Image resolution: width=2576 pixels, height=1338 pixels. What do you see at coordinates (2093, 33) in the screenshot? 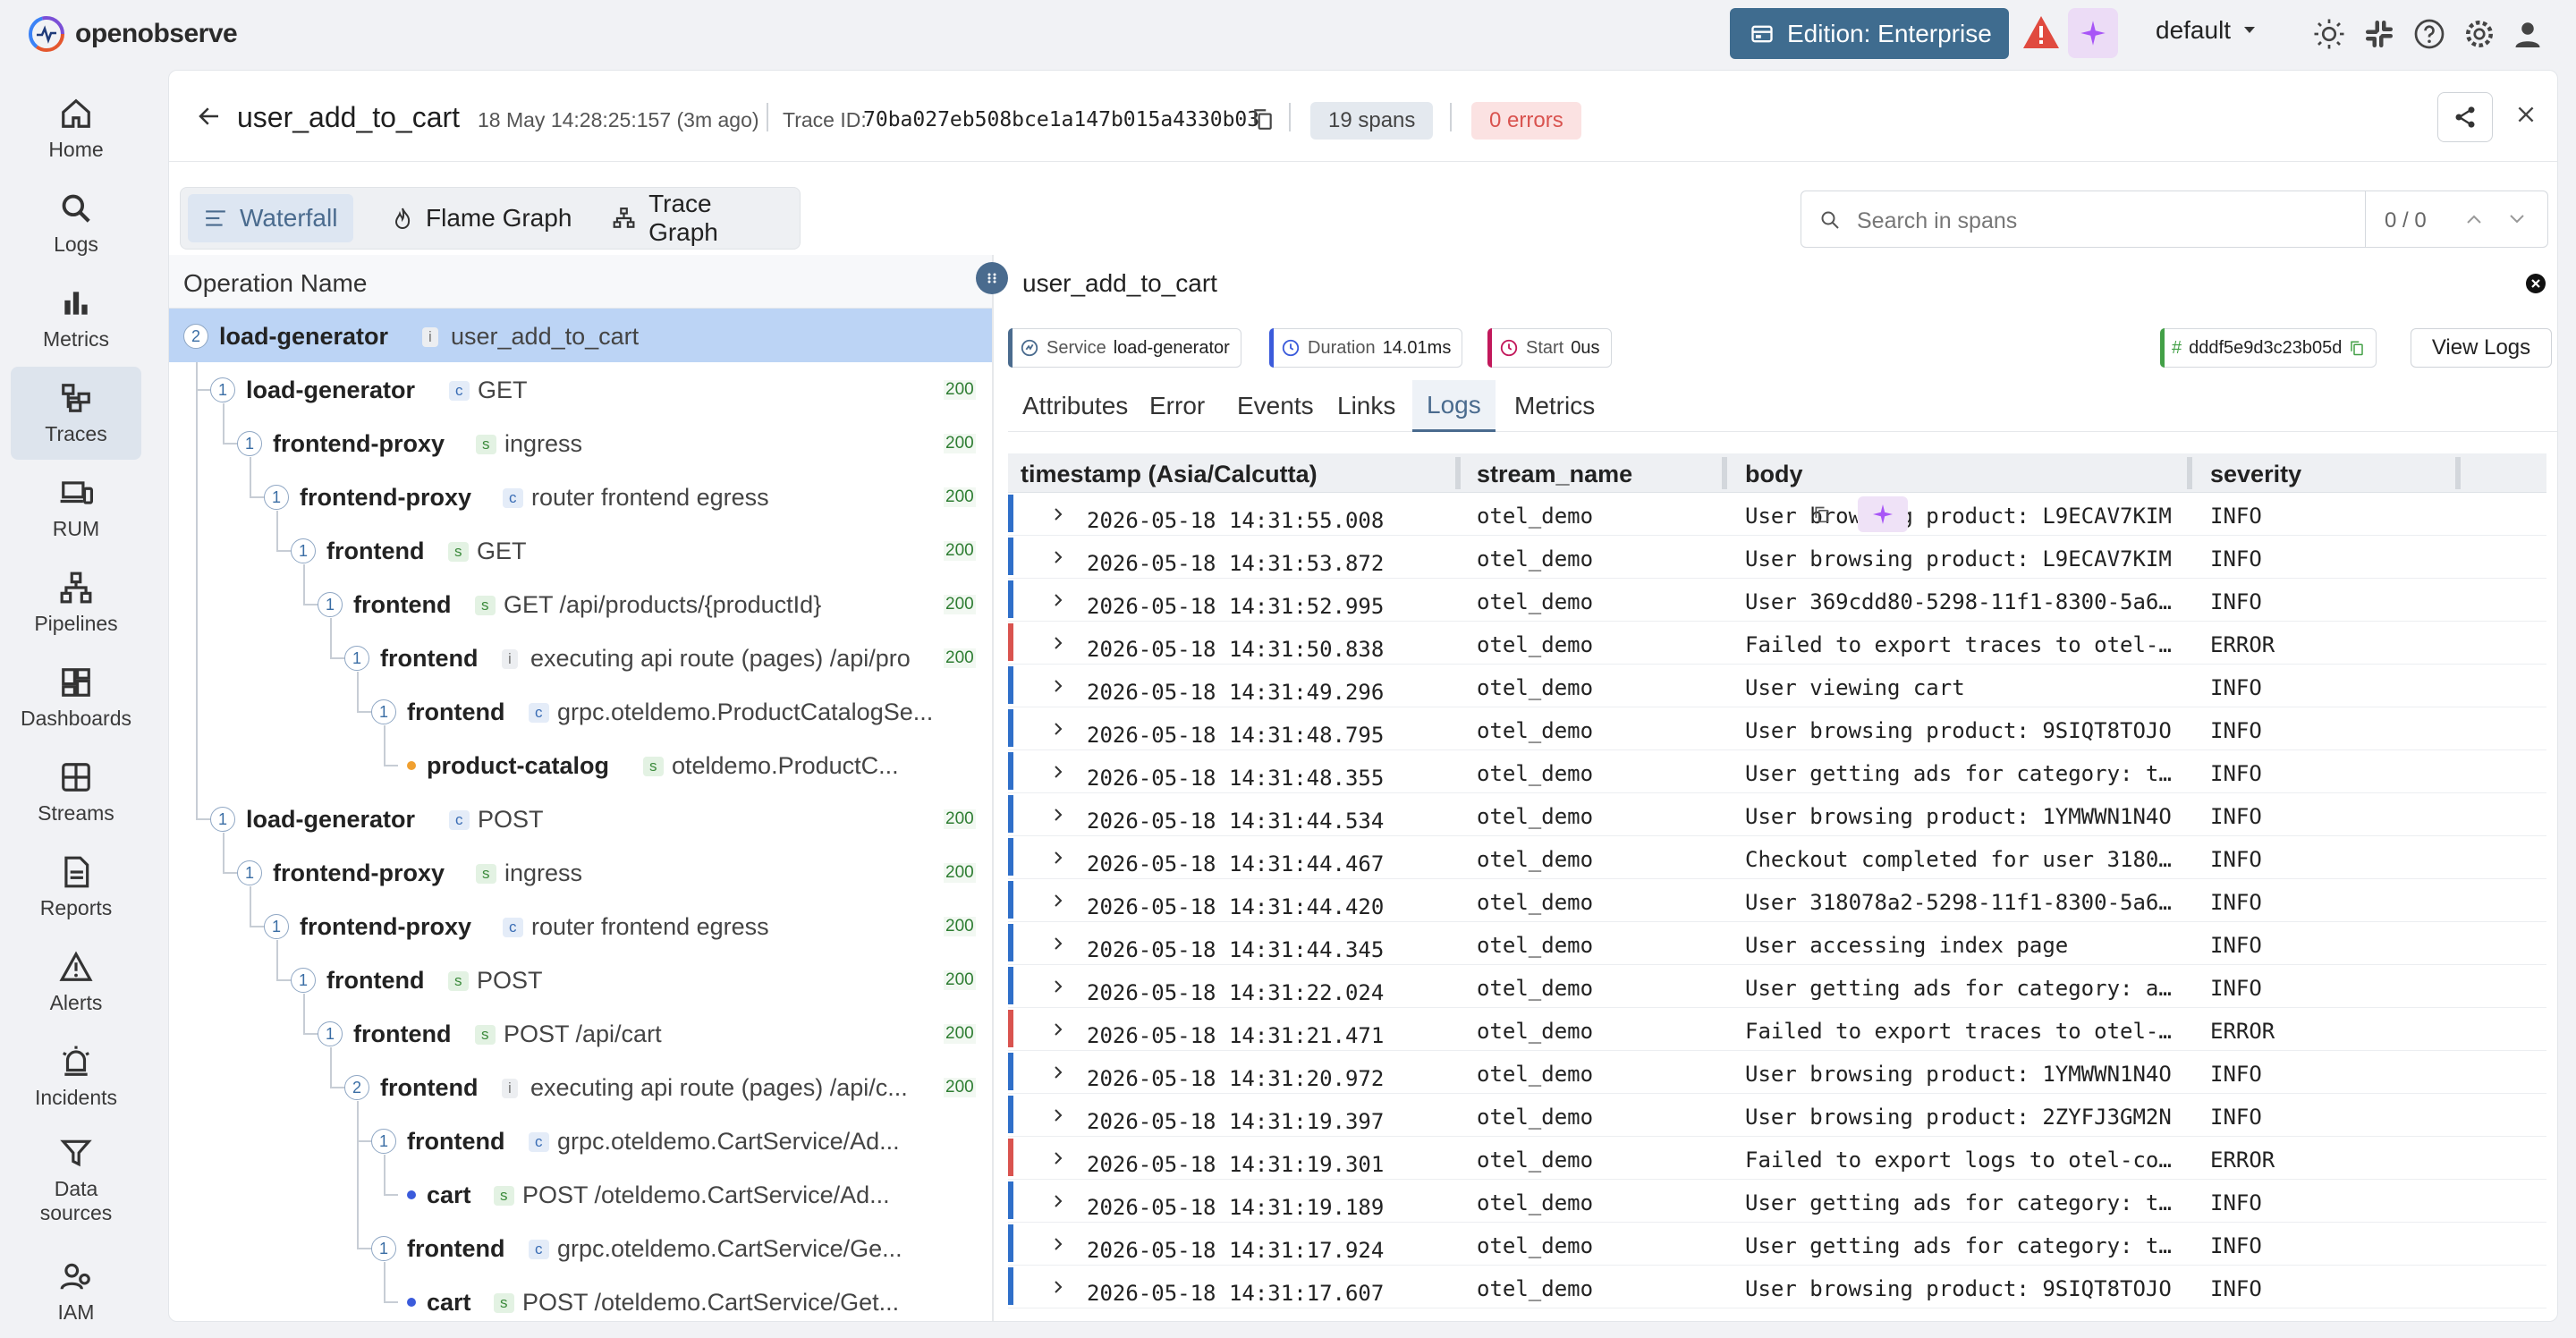
I see `ai-assistant-button` at bounding box center [2093, 33].